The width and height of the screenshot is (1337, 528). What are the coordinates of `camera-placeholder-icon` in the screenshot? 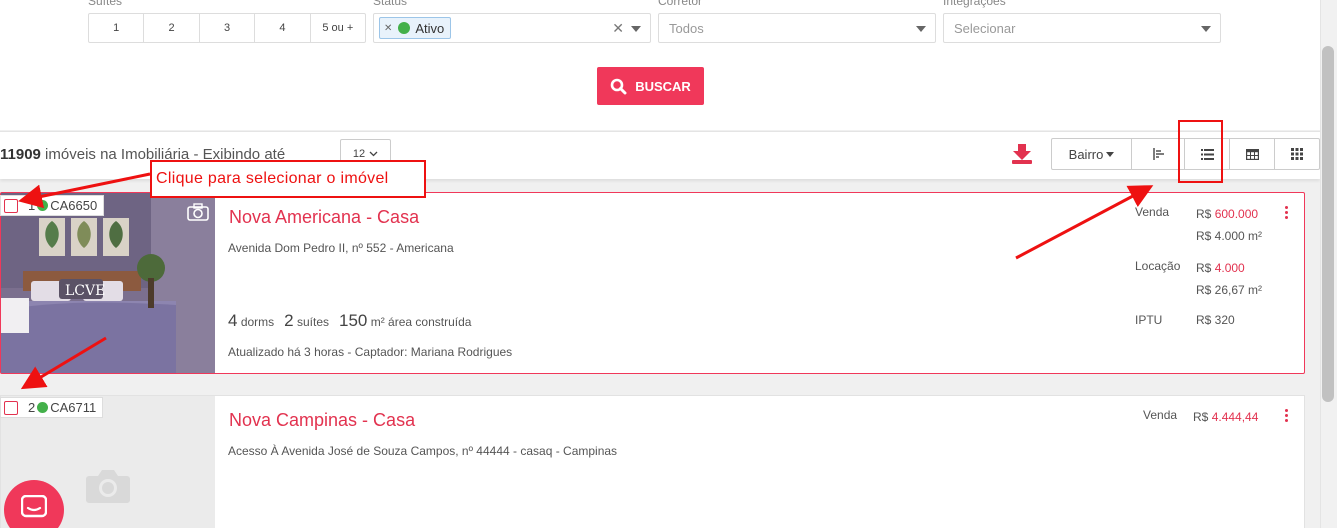 It's located at (108, 486).